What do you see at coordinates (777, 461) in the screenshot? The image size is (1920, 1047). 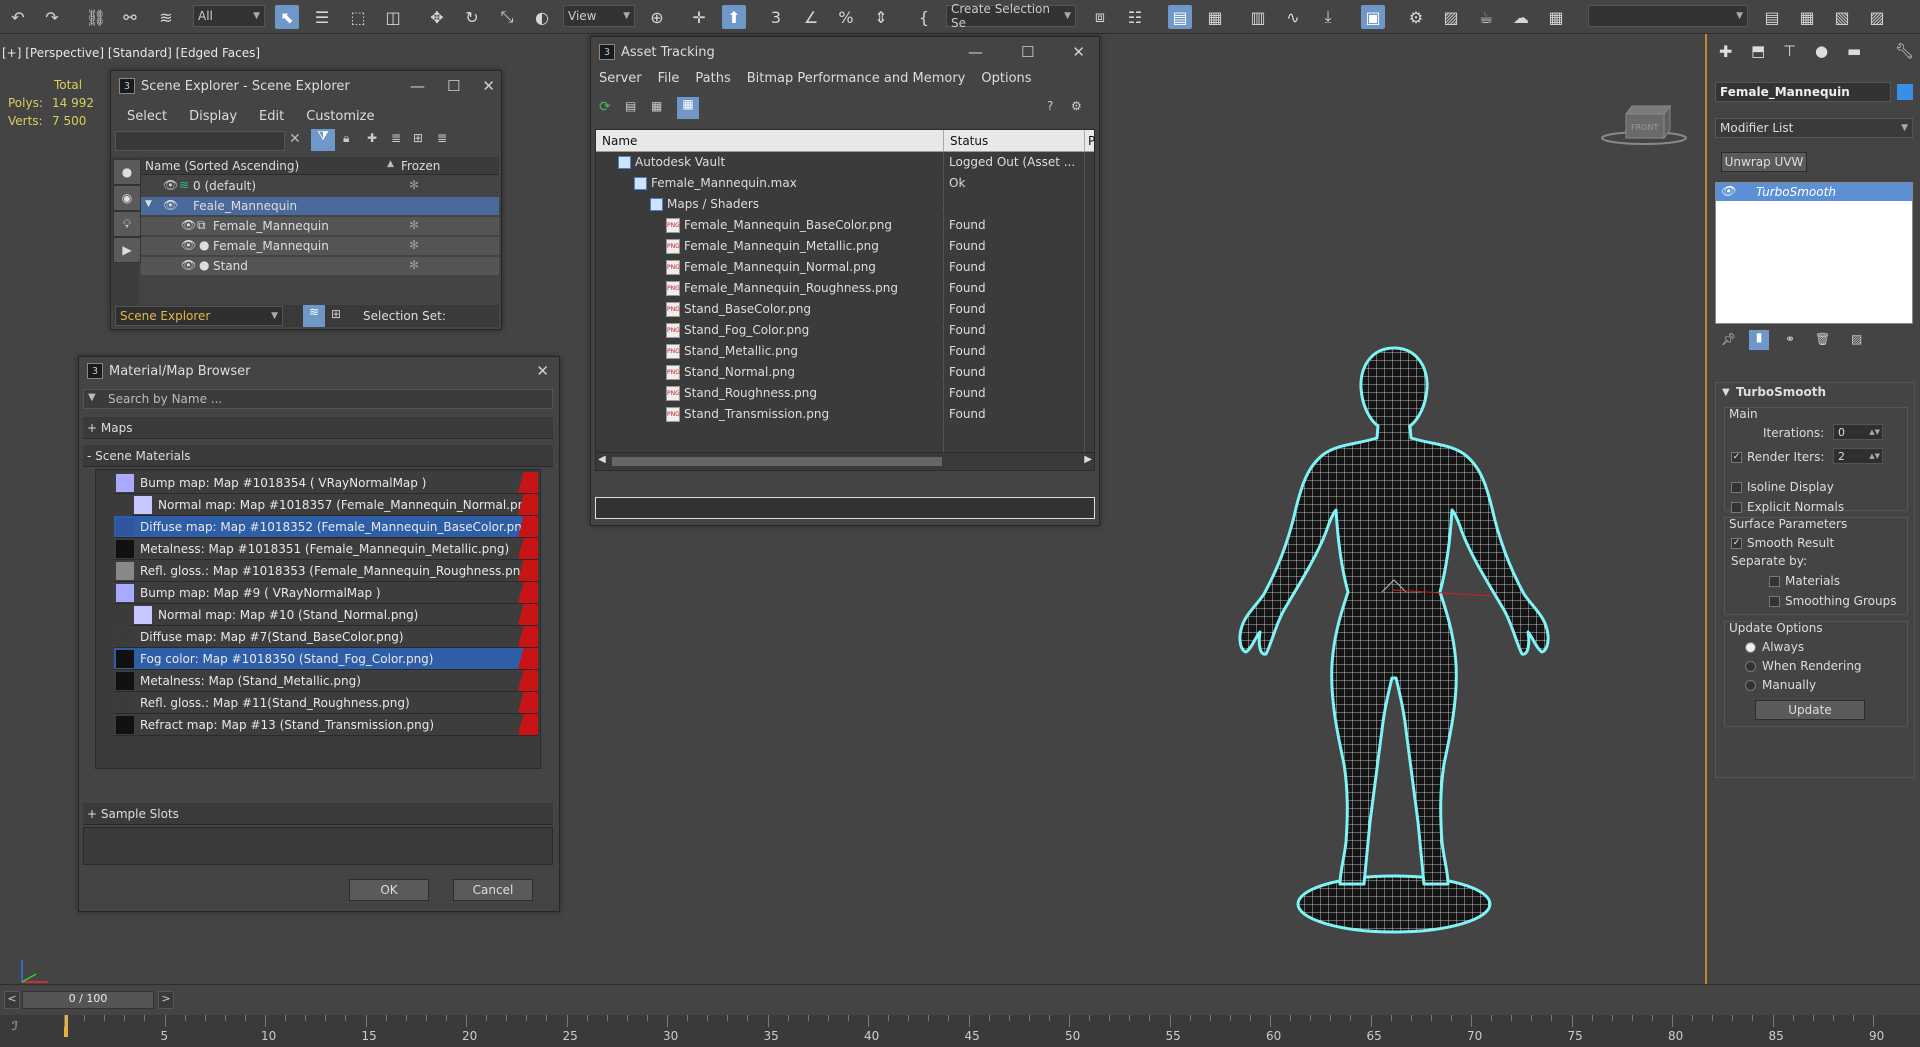 I see `scrollbar-thumb` at bounding box center [777, 461].